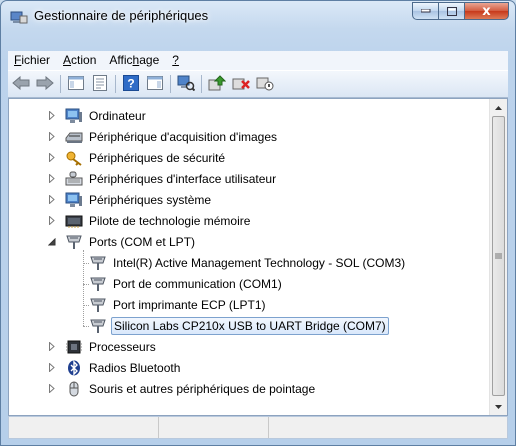 This screenshot has height=446, width=516. I want to click on tree-item: Radios Bluetooth, so click(115, 368).